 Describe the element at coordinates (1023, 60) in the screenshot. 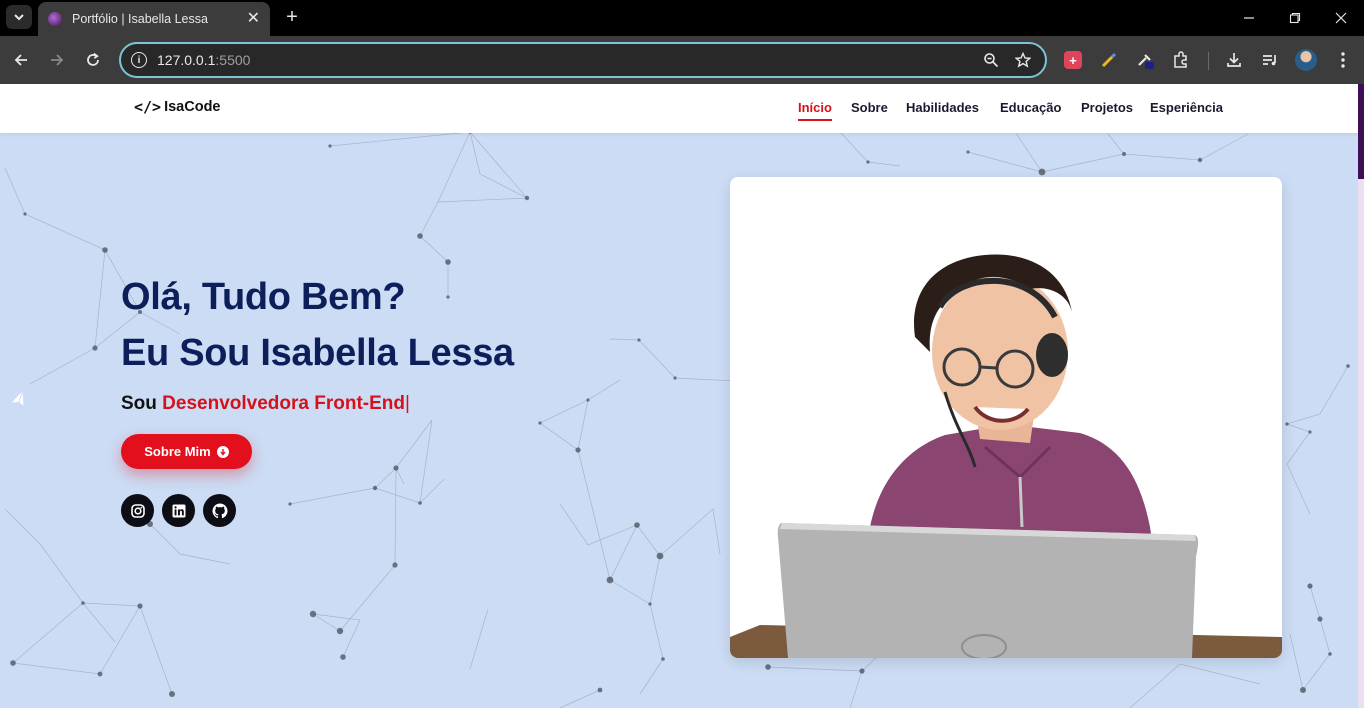

I see `bookmark-star-icon` at that location.